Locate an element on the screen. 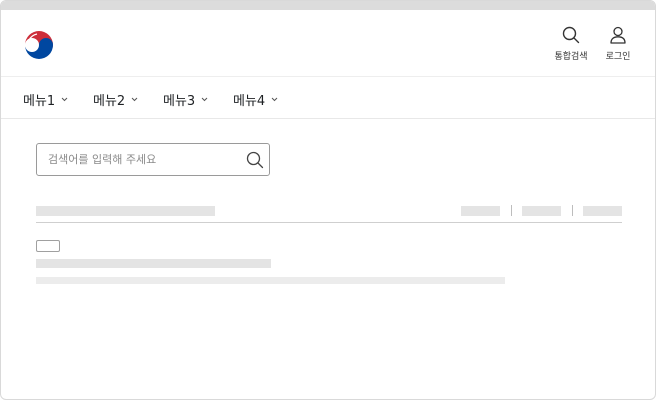  result-header-divider is located at coordinates (329, 222).